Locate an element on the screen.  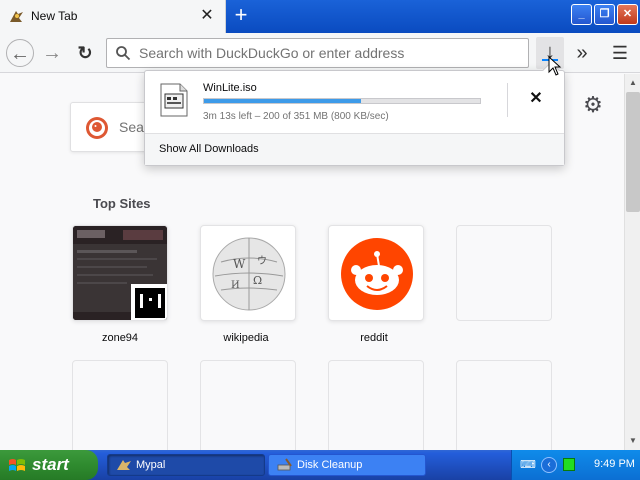
settings-gear-icon: ⚙ is located at coordinates (593, 105).